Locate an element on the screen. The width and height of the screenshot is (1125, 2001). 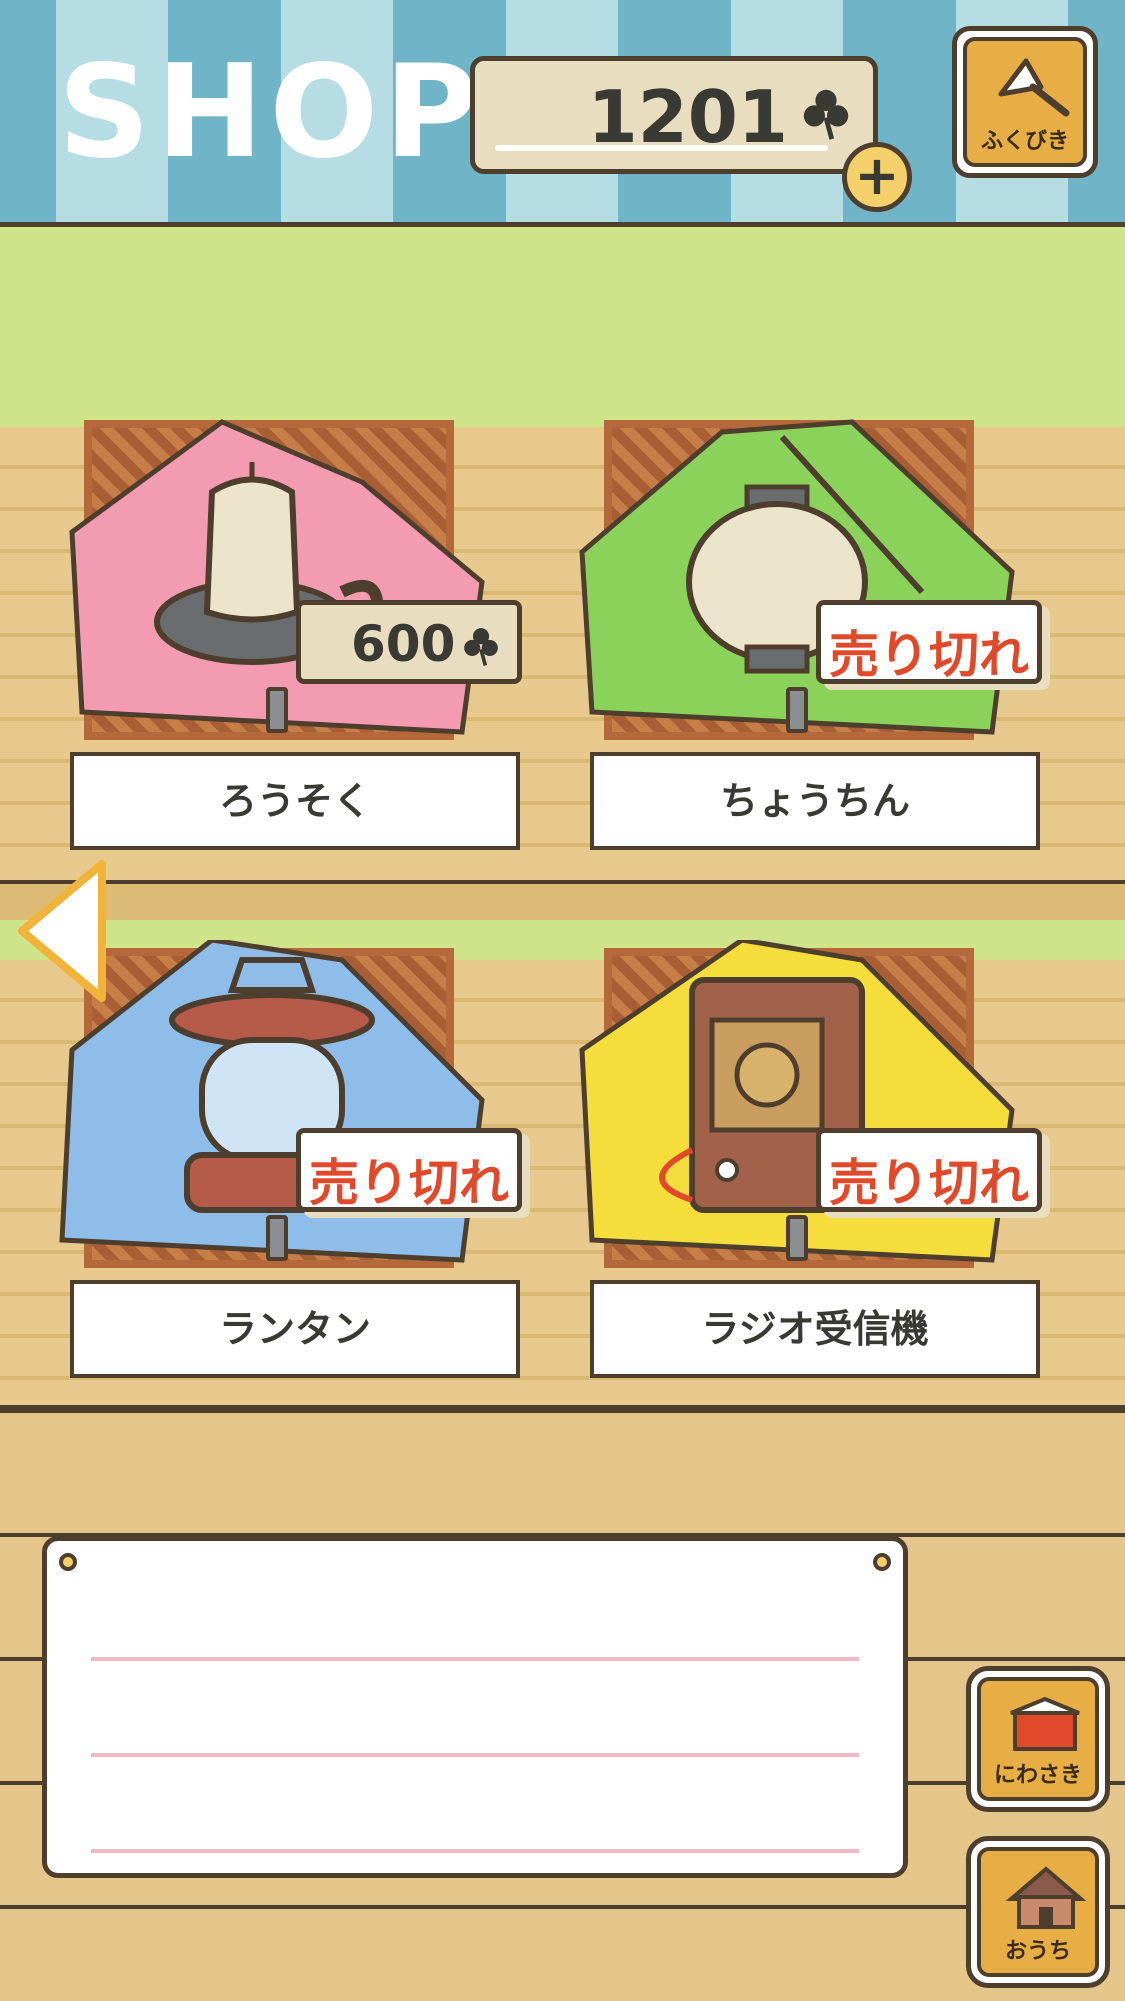
garden-button: にわさき is located at coordinates (1038, 1739).